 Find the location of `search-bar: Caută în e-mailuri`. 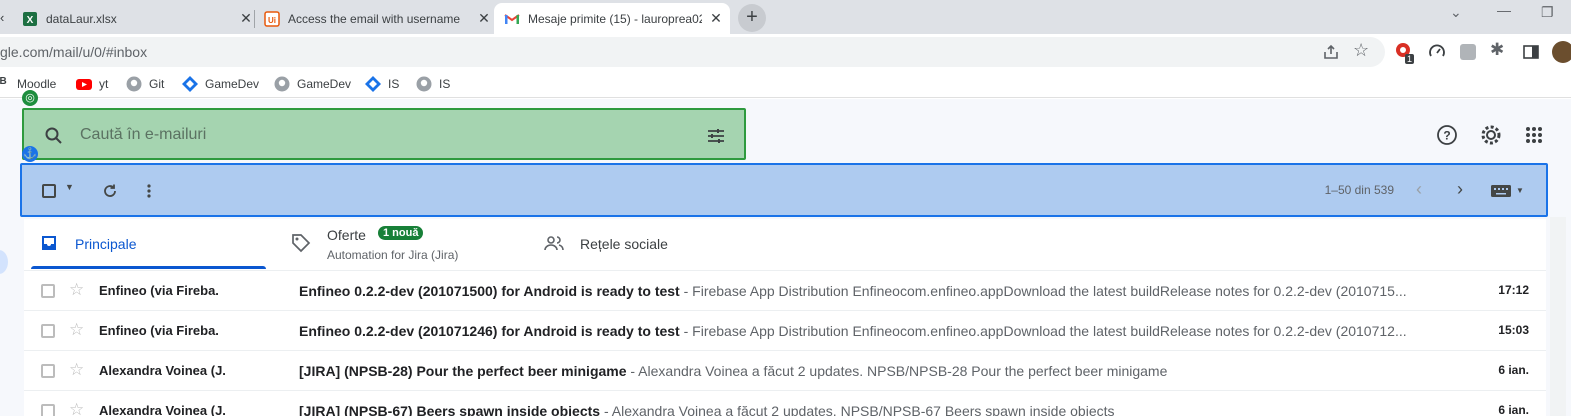

search-bar: Caută în e-mailuri is located at coordinates (384, 134).